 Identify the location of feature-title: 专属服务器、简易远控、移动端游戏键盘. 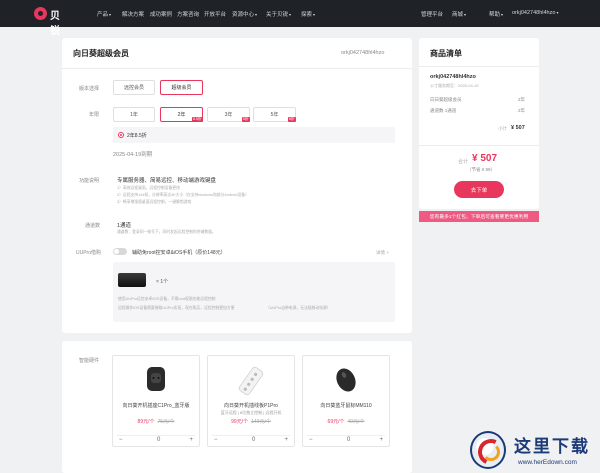
(167, 181).